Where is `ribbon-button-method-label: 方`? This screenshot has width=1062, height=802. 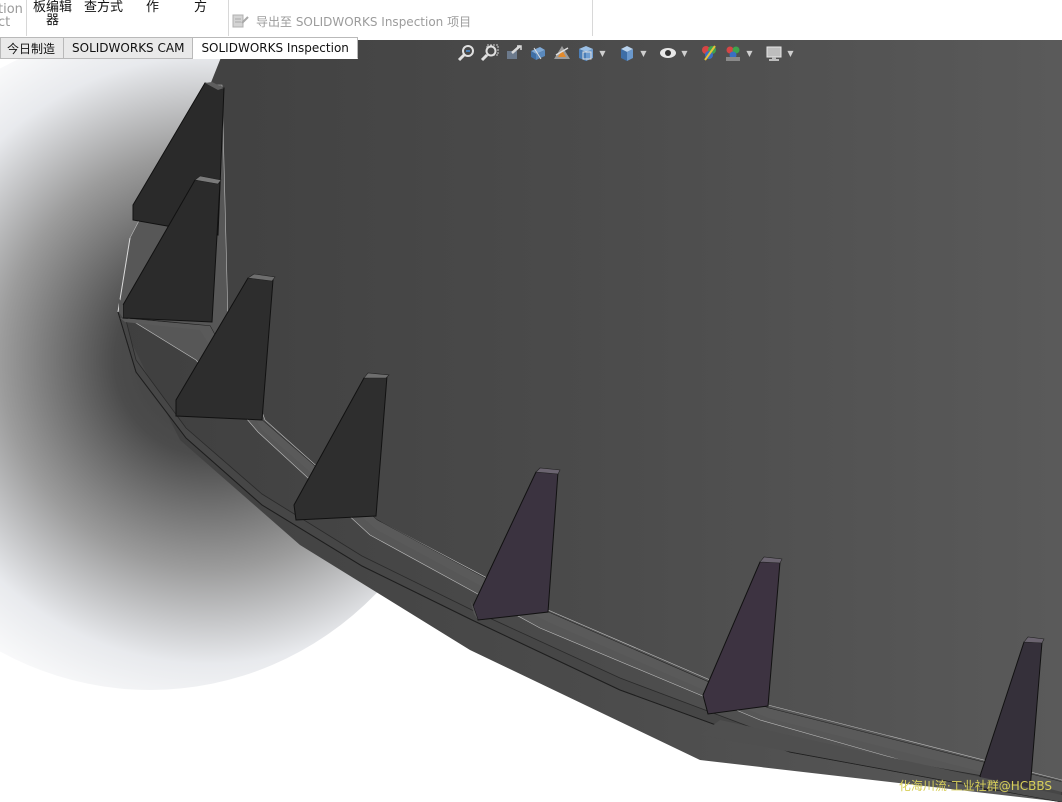 ribbon-button-method-label: 方 is located at coordinates (201, 7).